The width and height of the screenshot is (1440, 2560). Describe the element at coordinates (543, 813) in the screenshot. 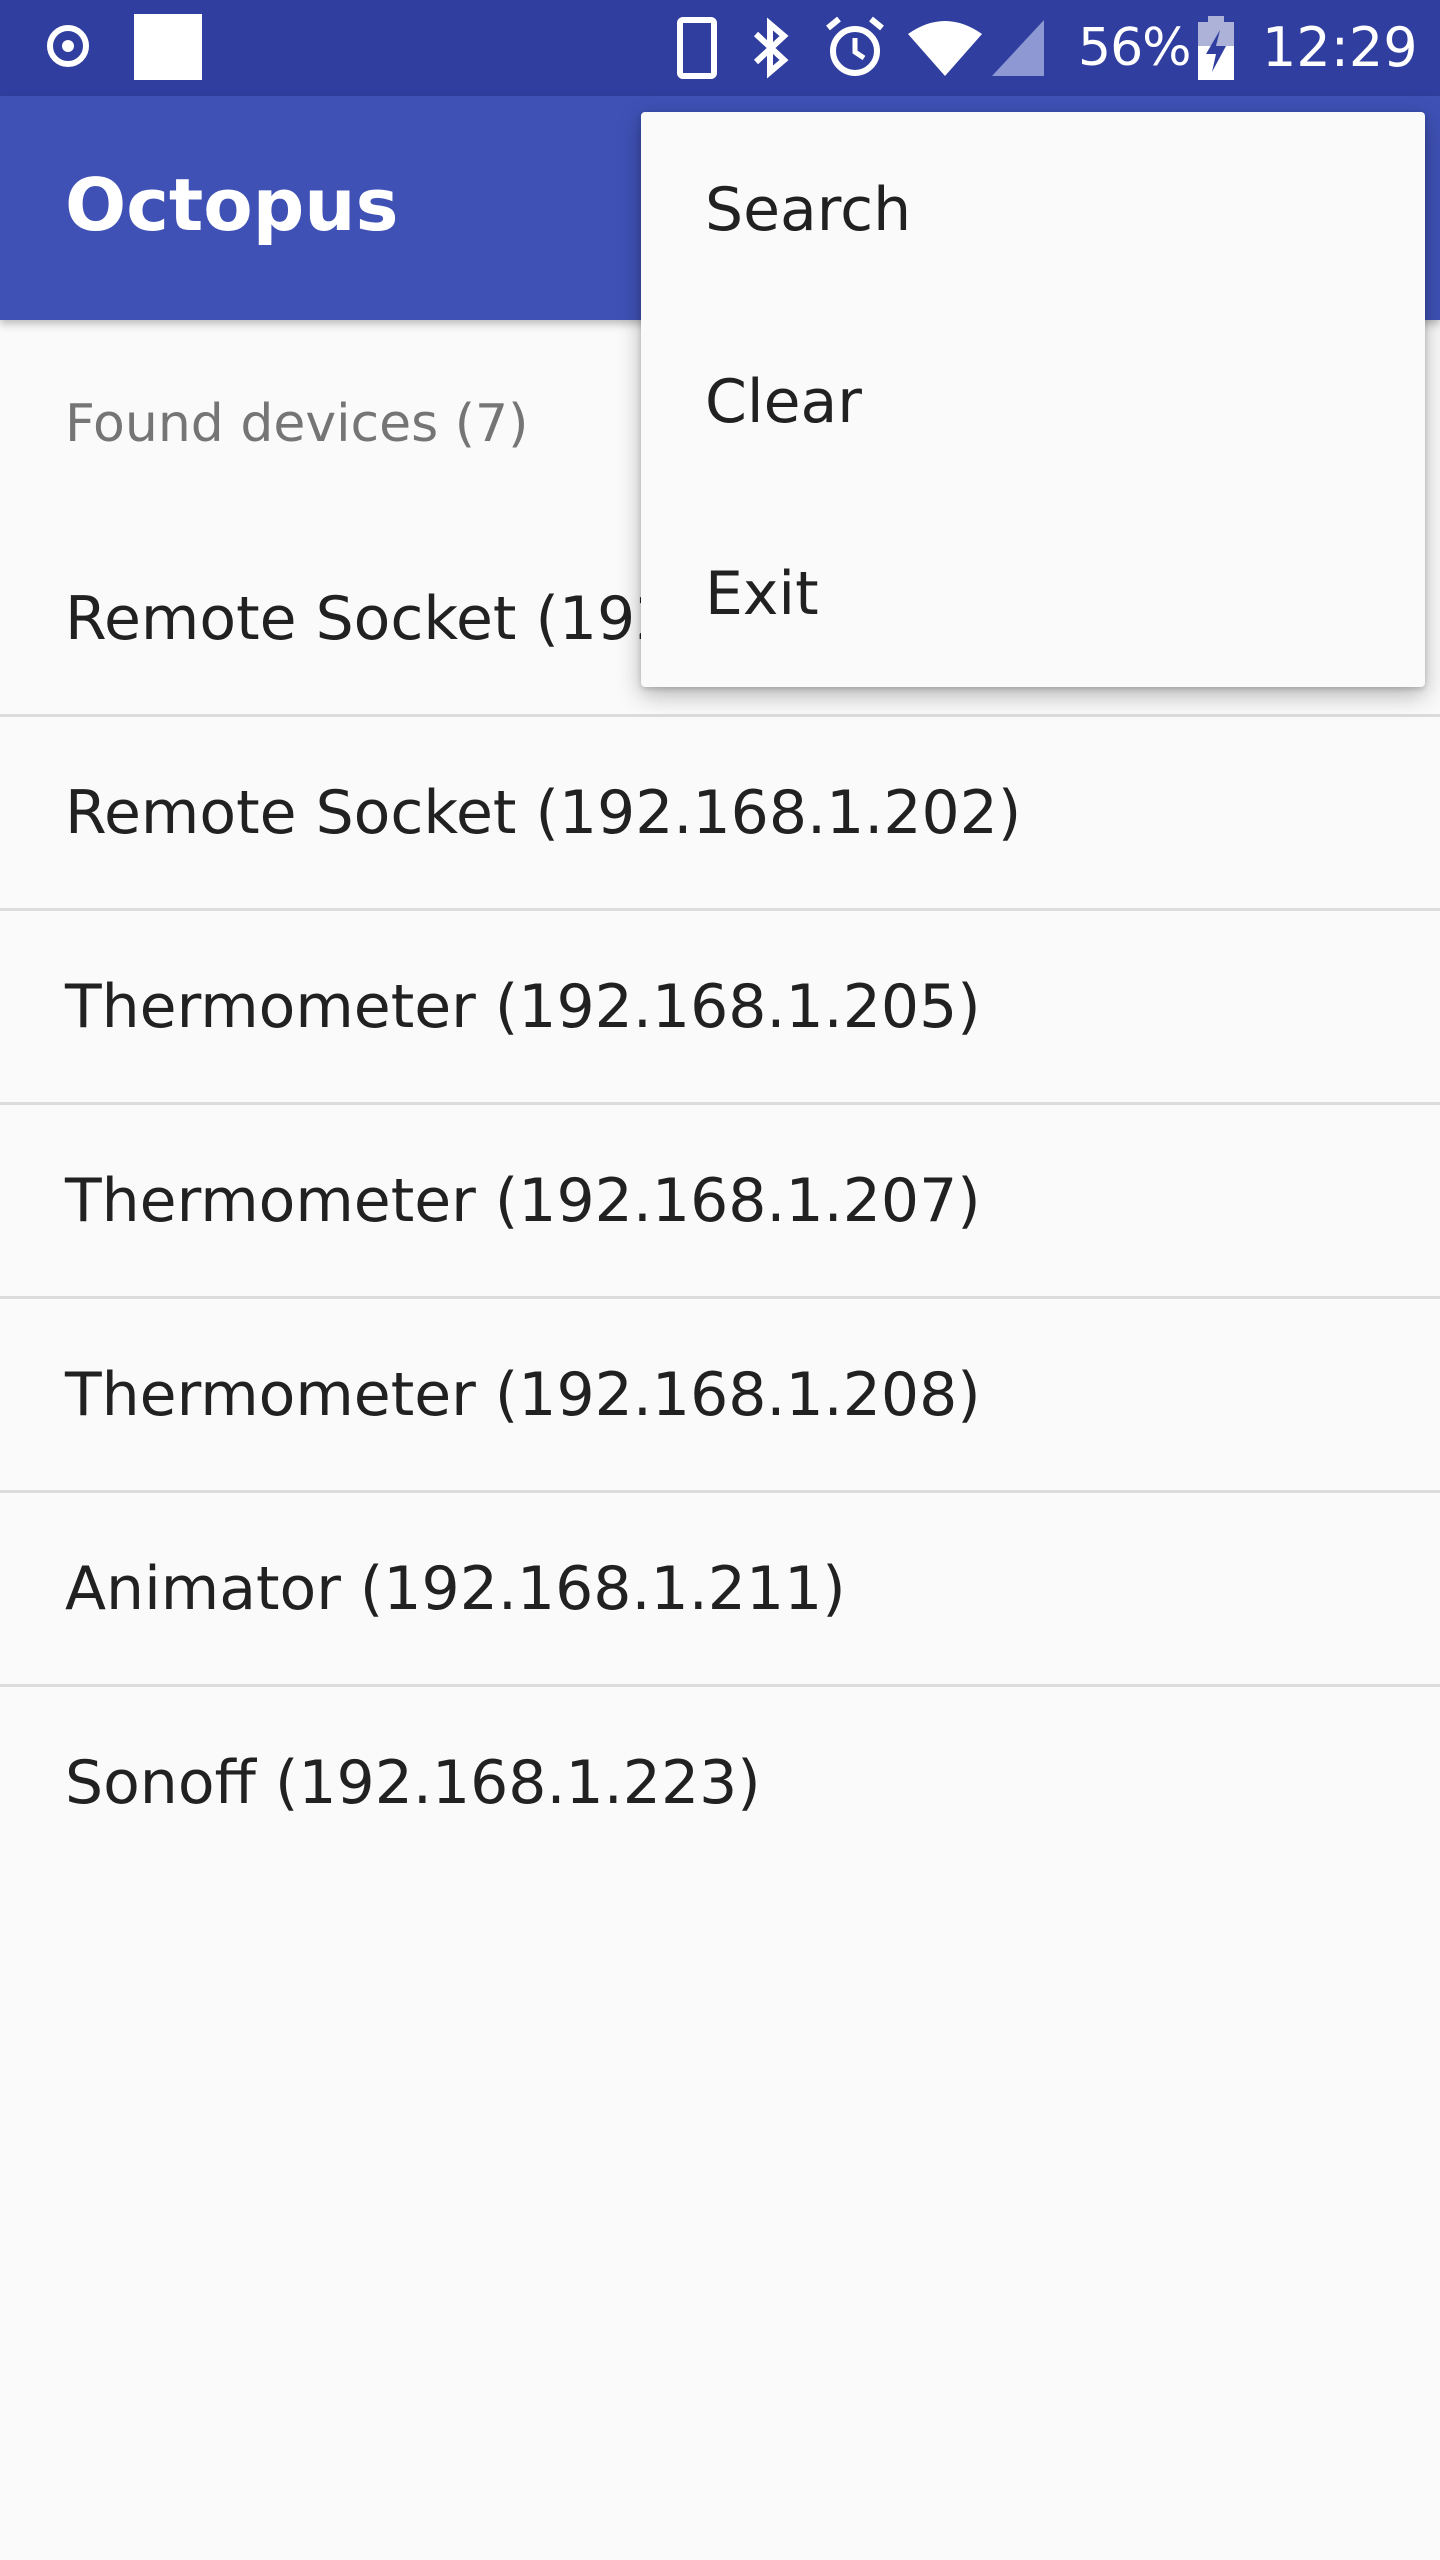

I see `device-label: Remote Socket (192.168.1.202)` at that location.